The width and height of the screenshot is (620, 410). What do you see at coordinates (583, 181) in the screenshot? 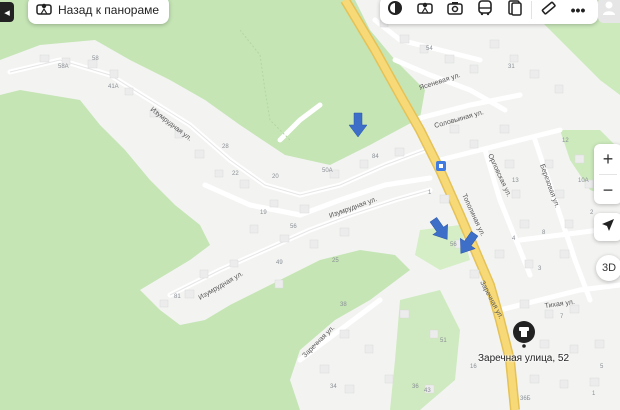
I see `house-number: 10А` at bounding box center [583, 181].